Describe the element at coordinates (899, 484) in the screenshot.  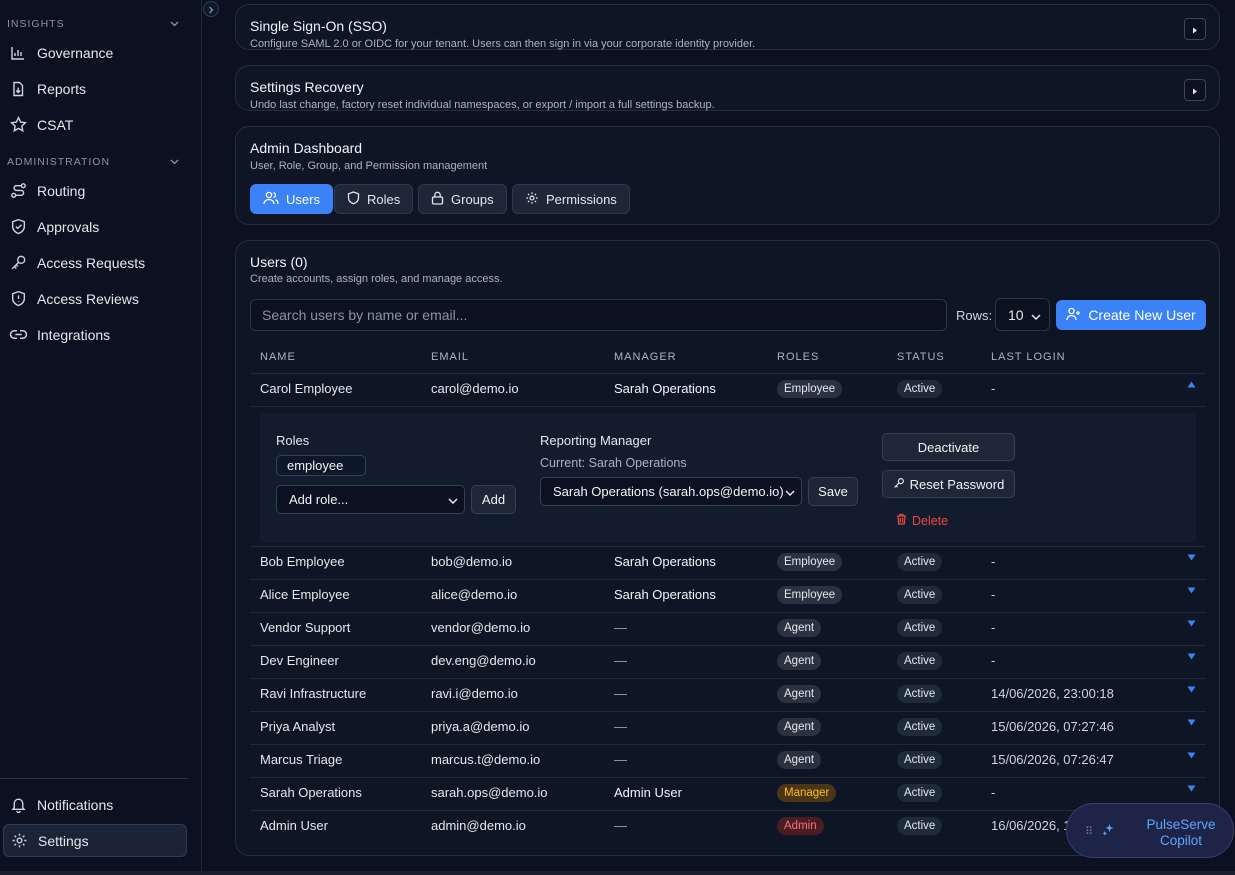
I see `key-icon` at that location.